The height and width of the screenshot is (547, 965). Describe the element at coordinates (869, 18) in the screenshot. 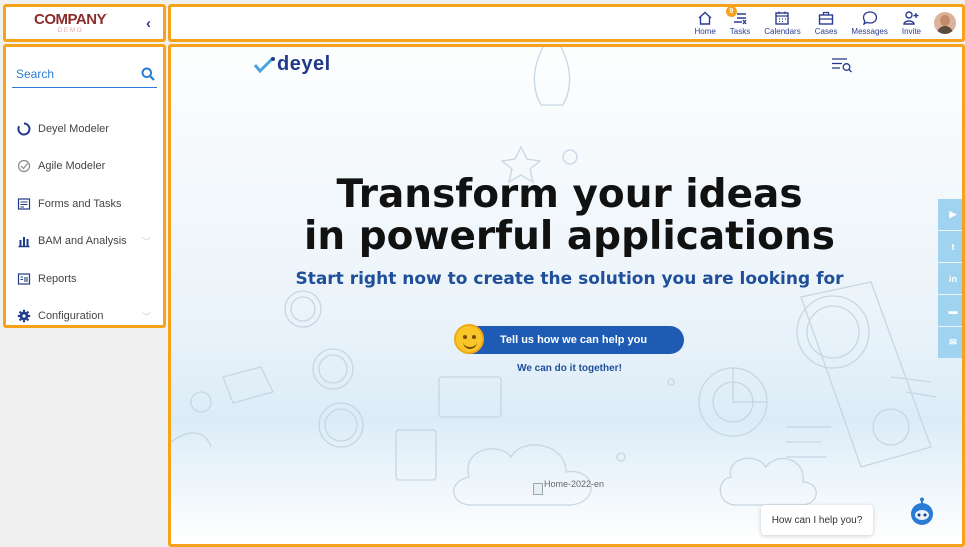

I see `chat-icon` at that location.